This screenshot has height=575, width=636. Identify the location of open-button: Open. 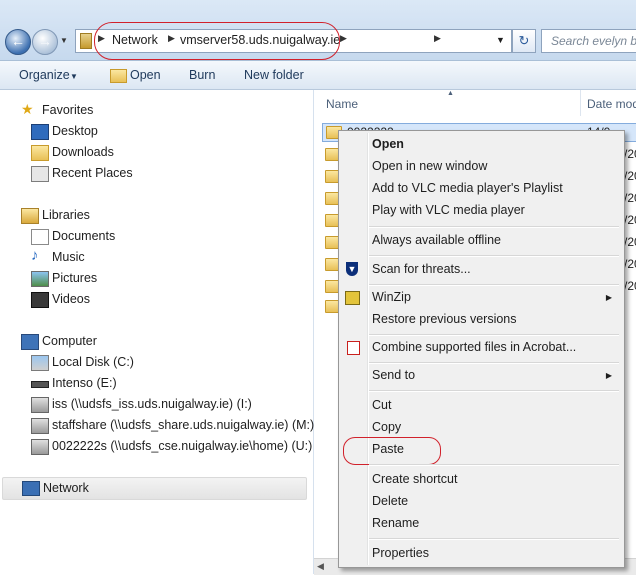
(145, 75).